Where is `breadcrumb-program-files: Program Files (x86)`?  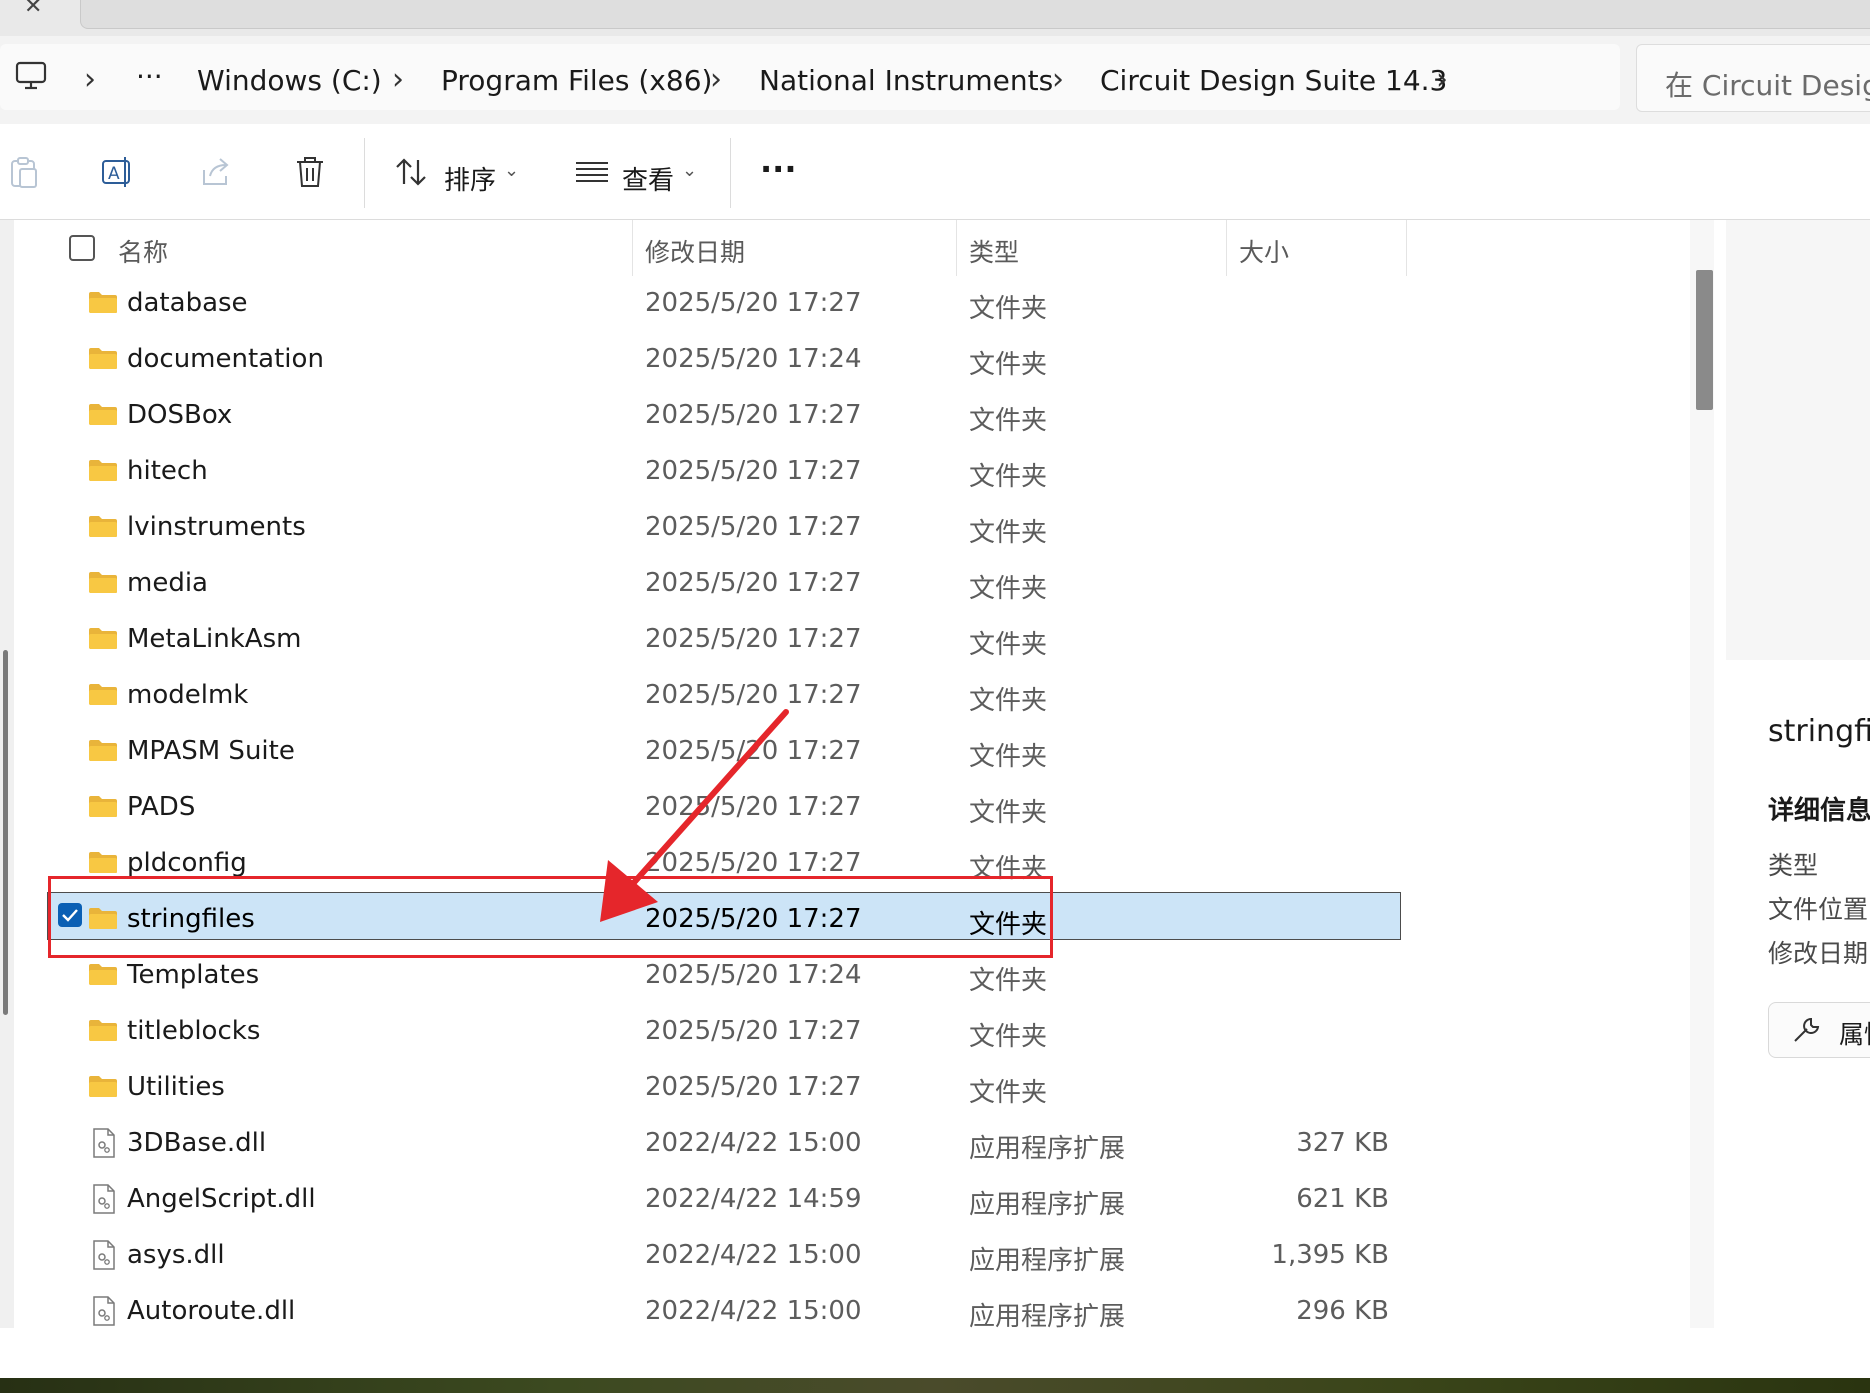
breadcrumb-program-files: Program Files (x86) is located at coordinates (576, 80).